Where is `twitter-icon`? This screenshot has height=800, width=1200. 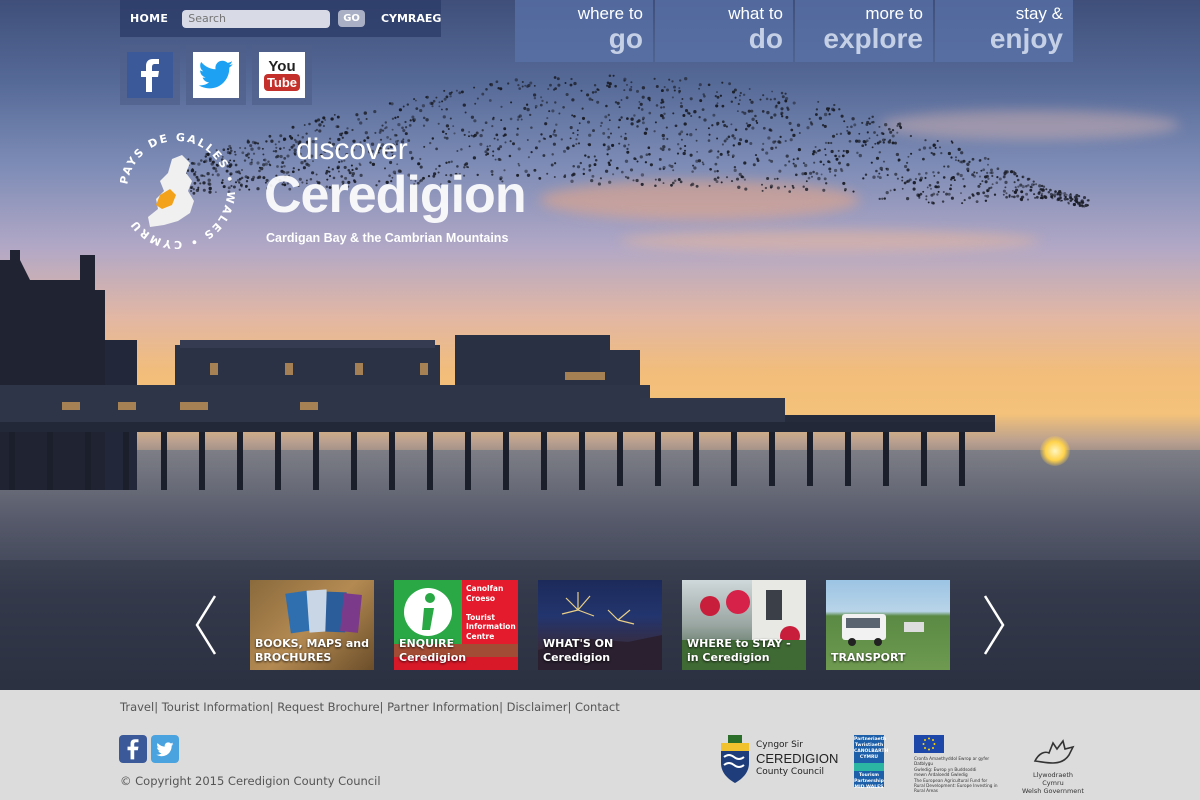
twitter-icon is located at coordinates (216, 75).